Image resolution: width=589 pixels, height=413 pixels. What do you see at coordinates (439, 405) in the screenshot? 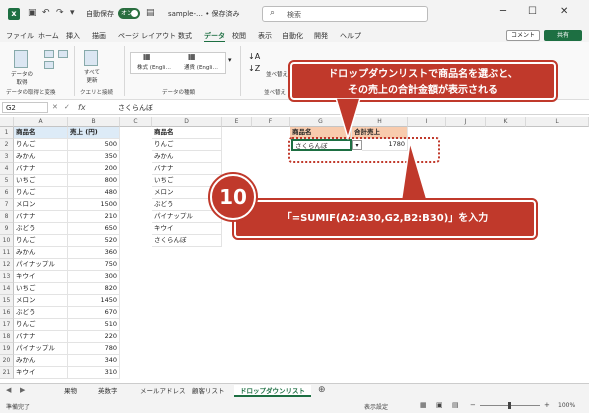
I see `page-layout-view-icon: ▣` at bounding box center [439, 405].